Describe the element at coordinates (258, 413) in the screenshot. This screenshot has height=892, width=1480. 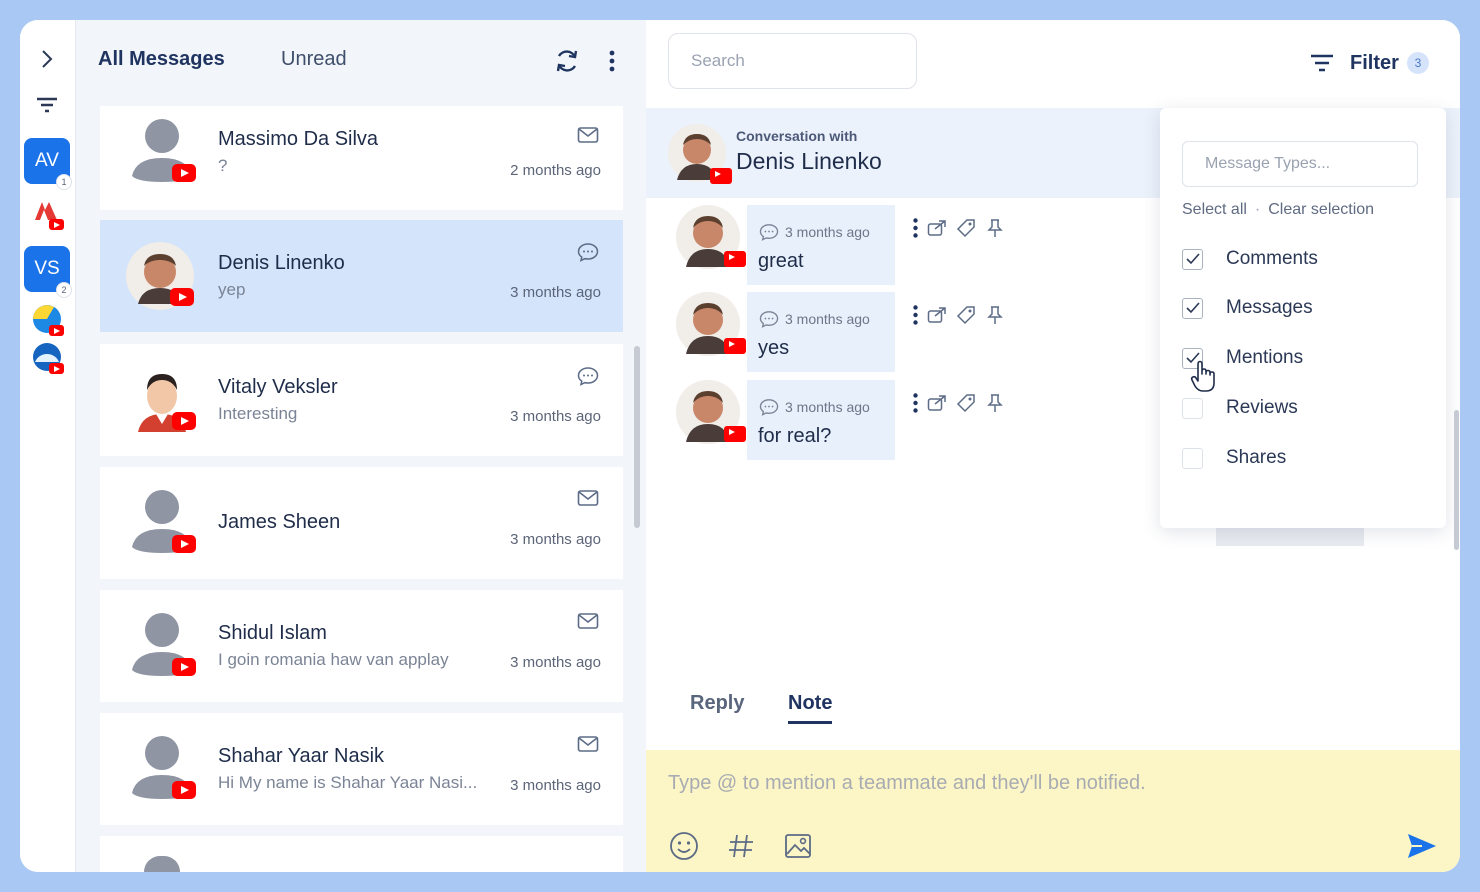
I see `message-preview: Interesting` at that location.